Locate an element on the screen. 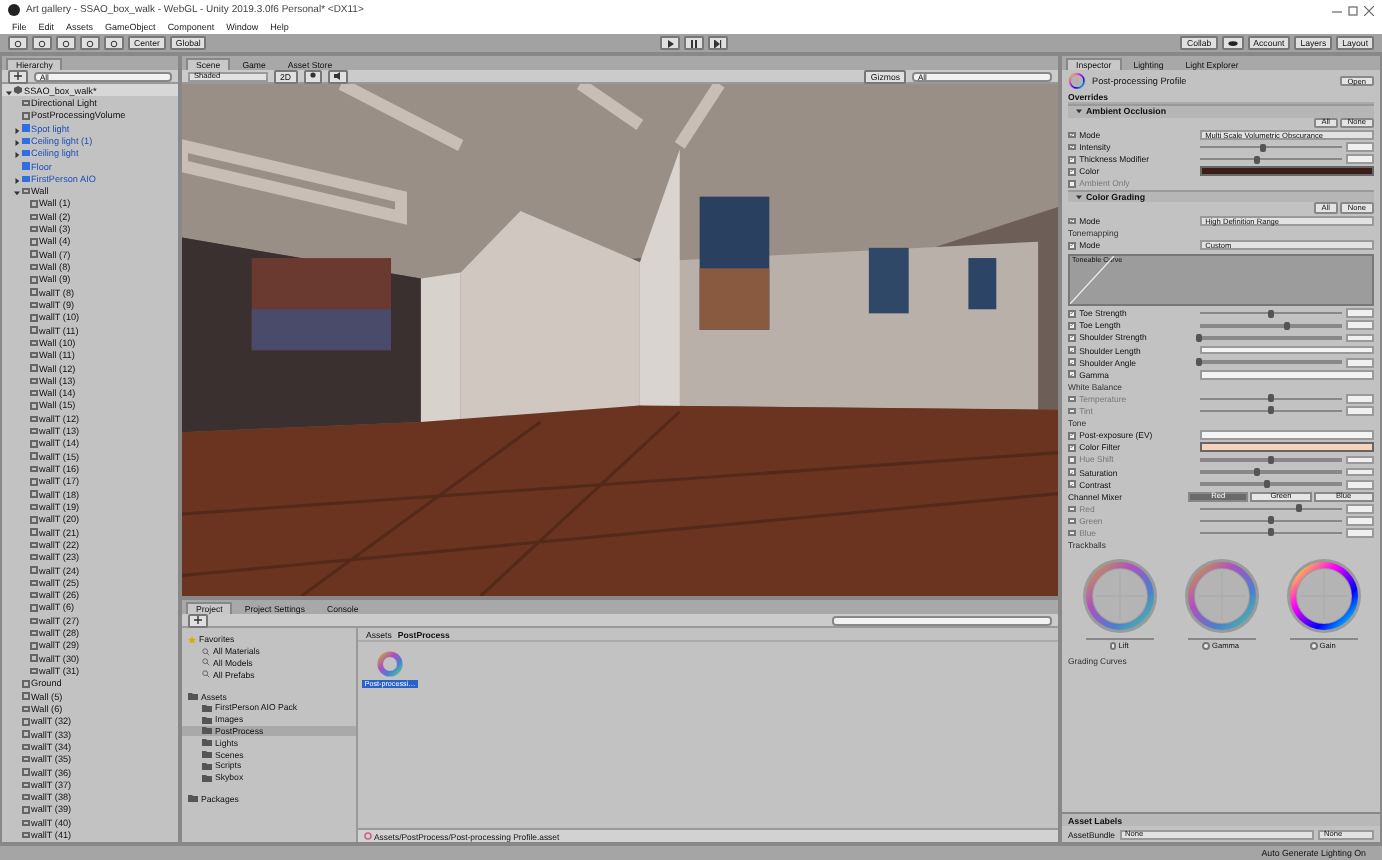 Image resolution: width=1382 pixels, height=860 pixels. minimize-icon is located at coordinates (1337, 10).